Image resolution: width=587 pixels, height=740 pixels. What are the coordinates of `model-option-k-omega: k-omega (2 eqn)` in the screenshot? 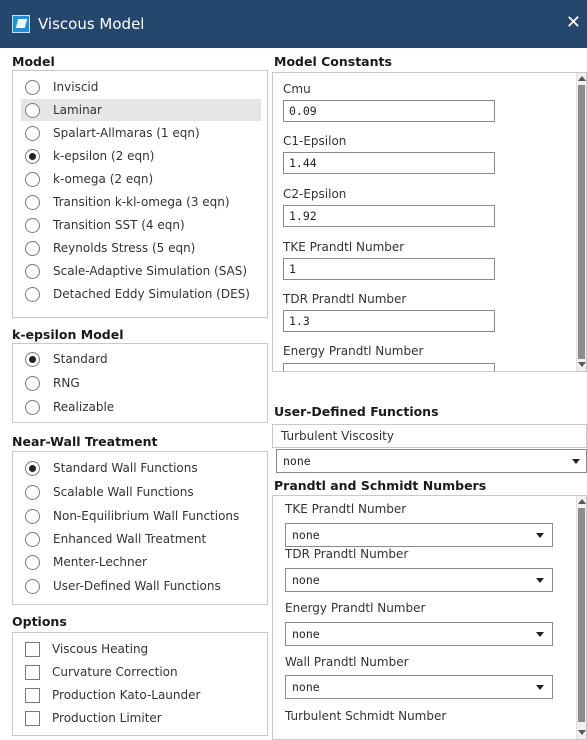 It's located at (89, 179).